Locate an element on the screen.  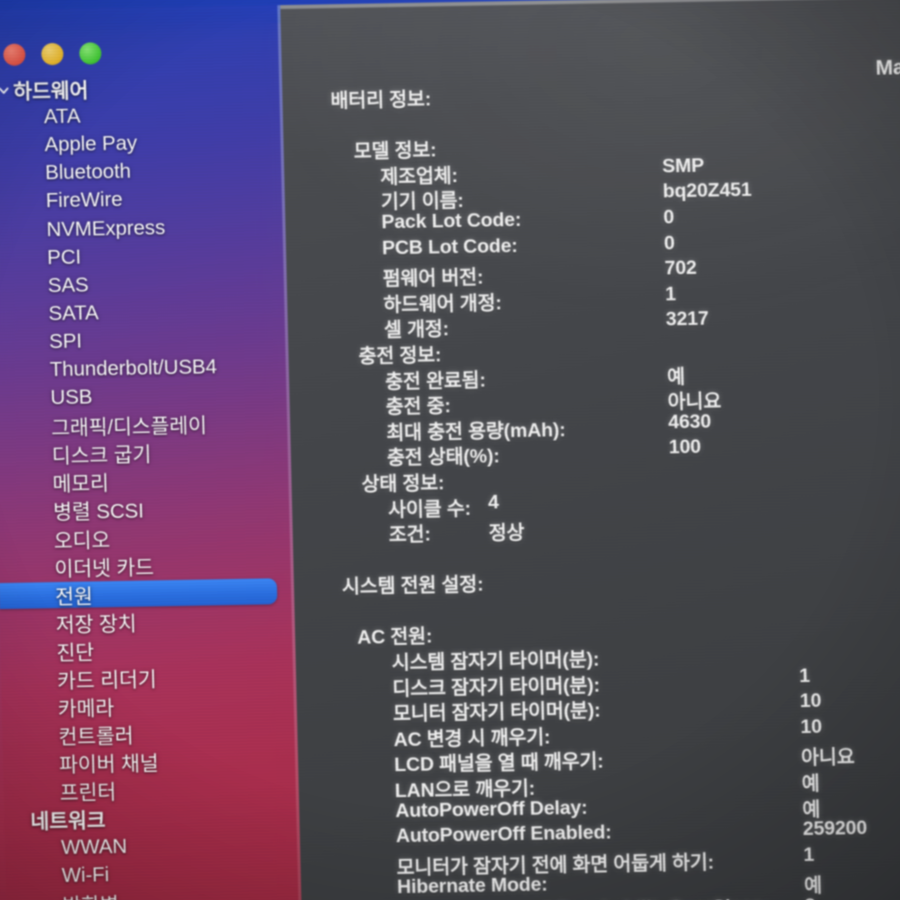
sidebar-item-label: WWAN is located at coordinates (94, 846).